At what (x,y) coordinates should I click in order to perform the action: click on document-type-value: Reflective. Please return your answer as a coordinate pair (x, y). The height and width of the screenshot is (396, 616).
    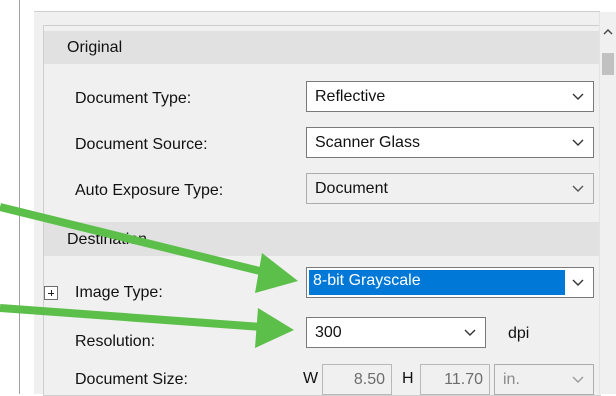
    Looking at the image, I should click on (350, 96).